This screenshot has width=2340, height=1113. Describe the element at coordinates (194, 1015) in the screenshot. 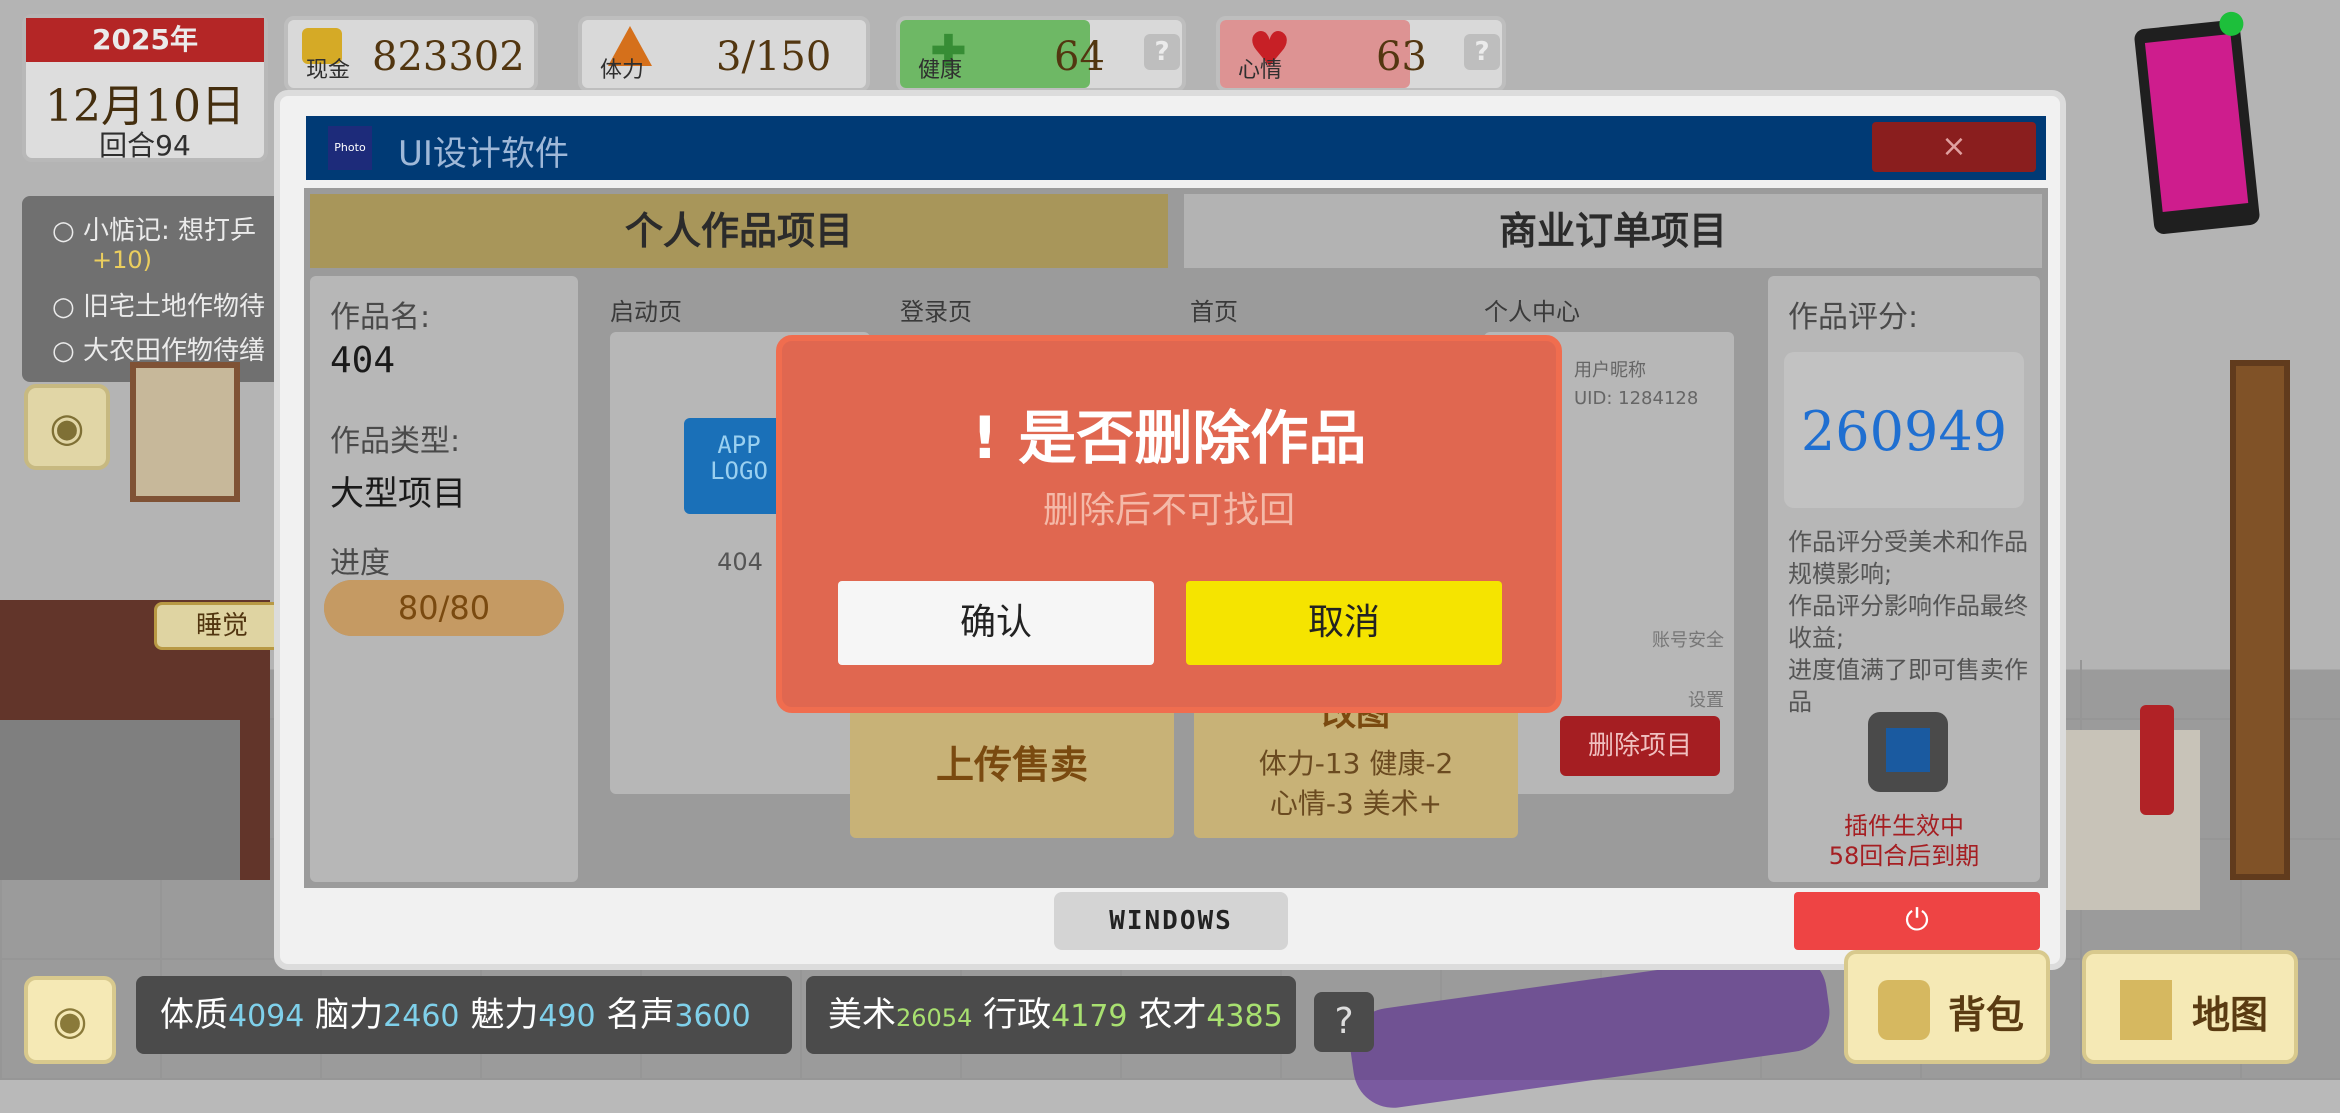

I see `attr-name: 体质` at that location.